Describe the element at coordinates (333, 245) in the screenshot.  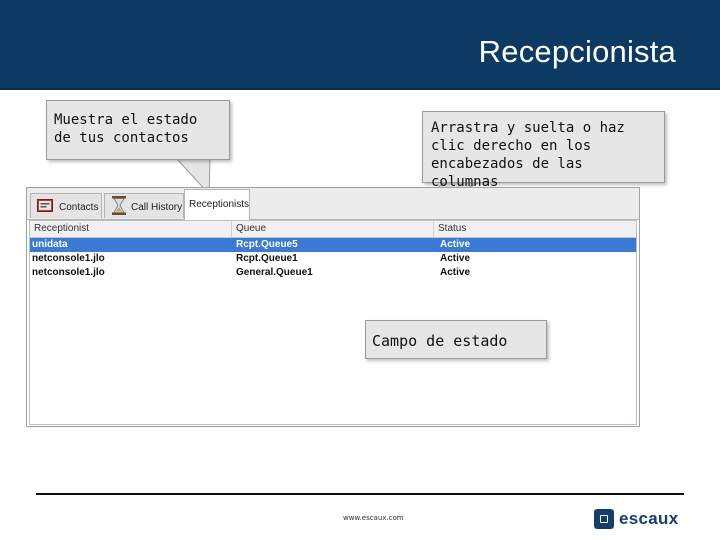
I see `table-row: unidata Rcpt.Queue5 Active` at that location.